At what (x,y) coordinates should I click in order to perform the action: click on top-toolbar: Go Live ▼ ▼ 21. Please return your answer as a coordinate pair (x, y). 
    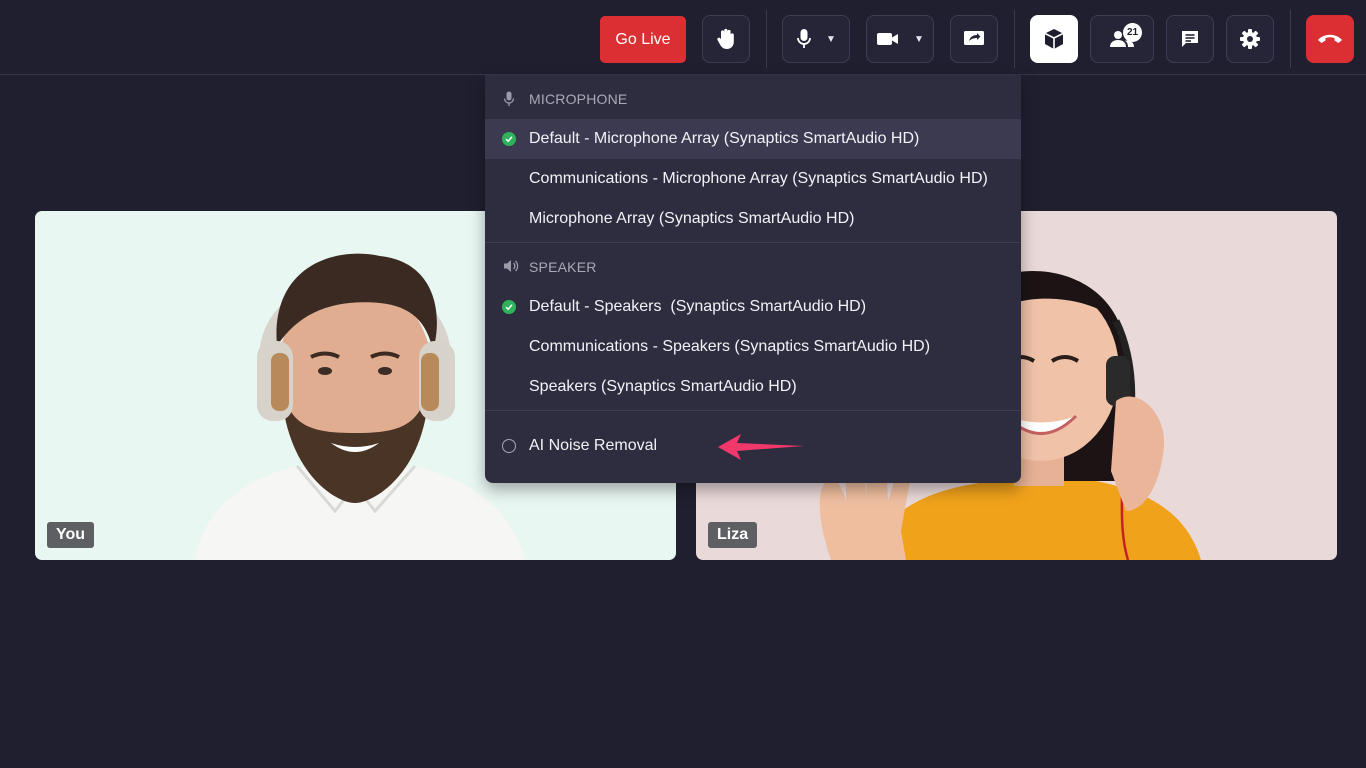
    Looking at the image, I should click on (683, 37).